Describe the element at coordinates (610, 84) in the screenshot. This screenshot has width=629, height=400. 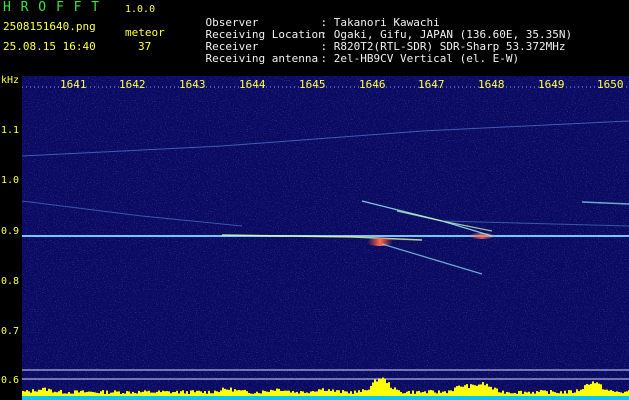
I see `time-tick-label: 1650` at that location.